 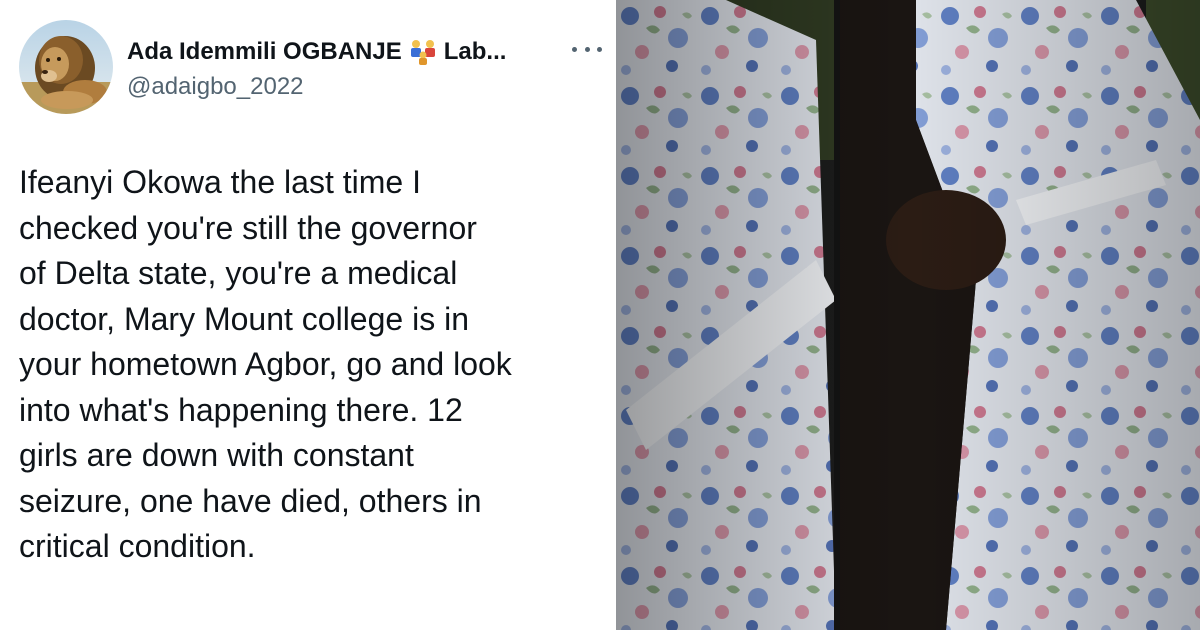 I want to click on tweet-text-line: seizure, one have died, others in, so click(x=250, y=500).